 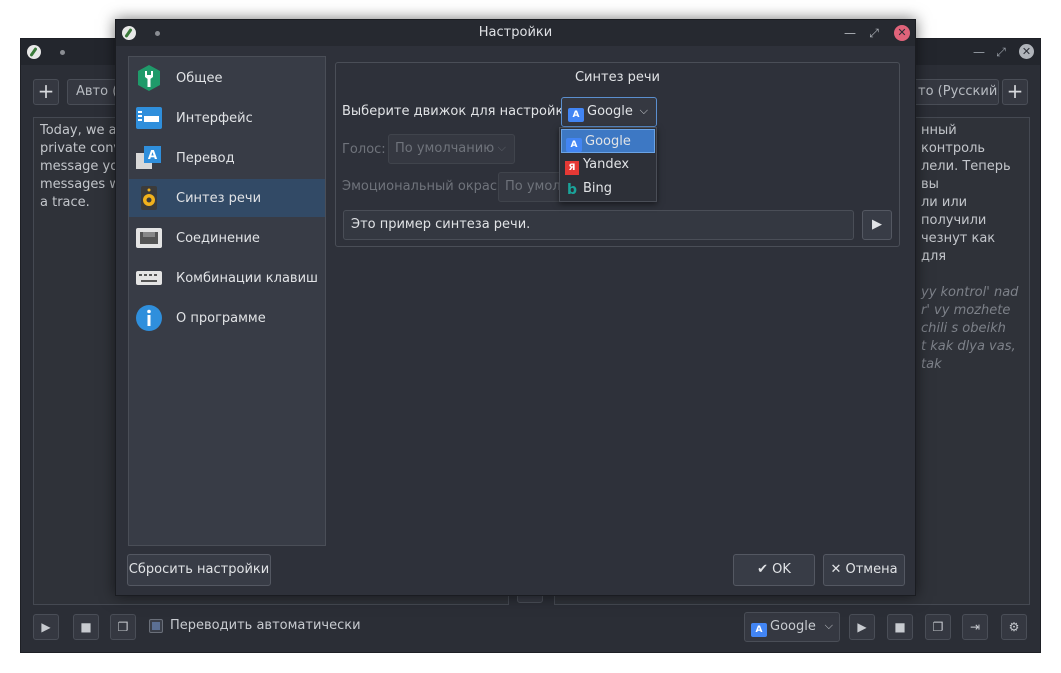 What do you see at coordinates (149, 318) in the screenshot?
I see `info-icon` at bounding box center [149, 318].